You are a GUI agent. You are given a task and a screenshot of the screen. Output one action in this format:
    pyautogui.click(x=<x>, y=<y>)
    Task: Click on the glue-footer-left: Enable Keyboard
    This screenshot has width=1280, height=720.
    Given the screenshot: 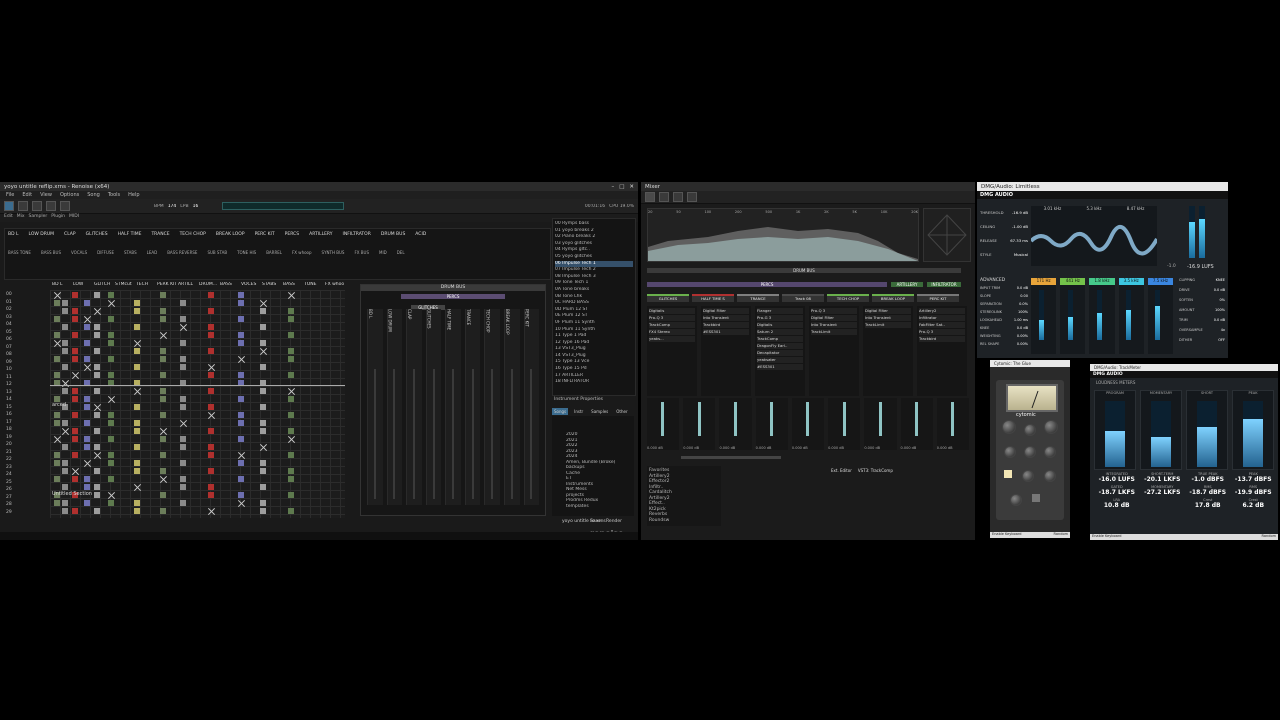 What is the action you would take?
    pyautogui.click(x=1007, y=535)
    